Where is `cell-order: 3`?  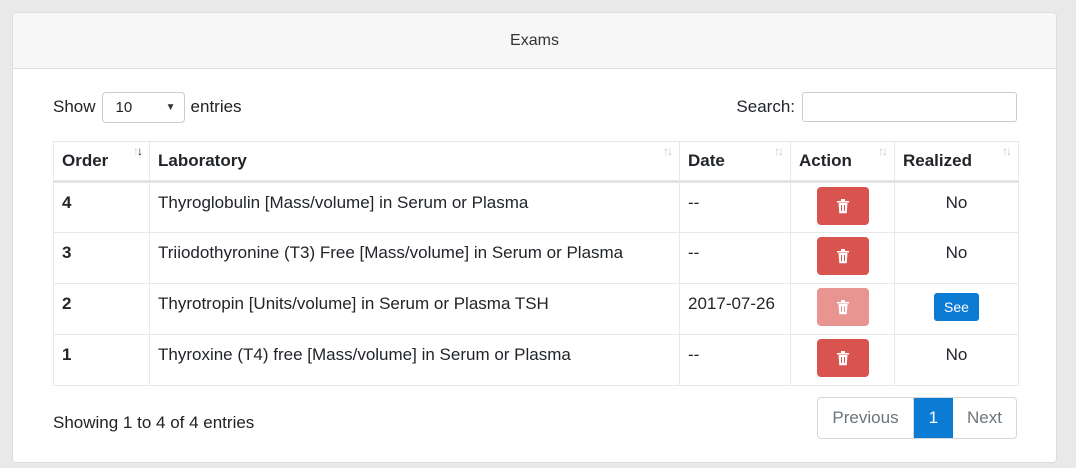 cell-order: 3 is located at coordinates (101, 258).